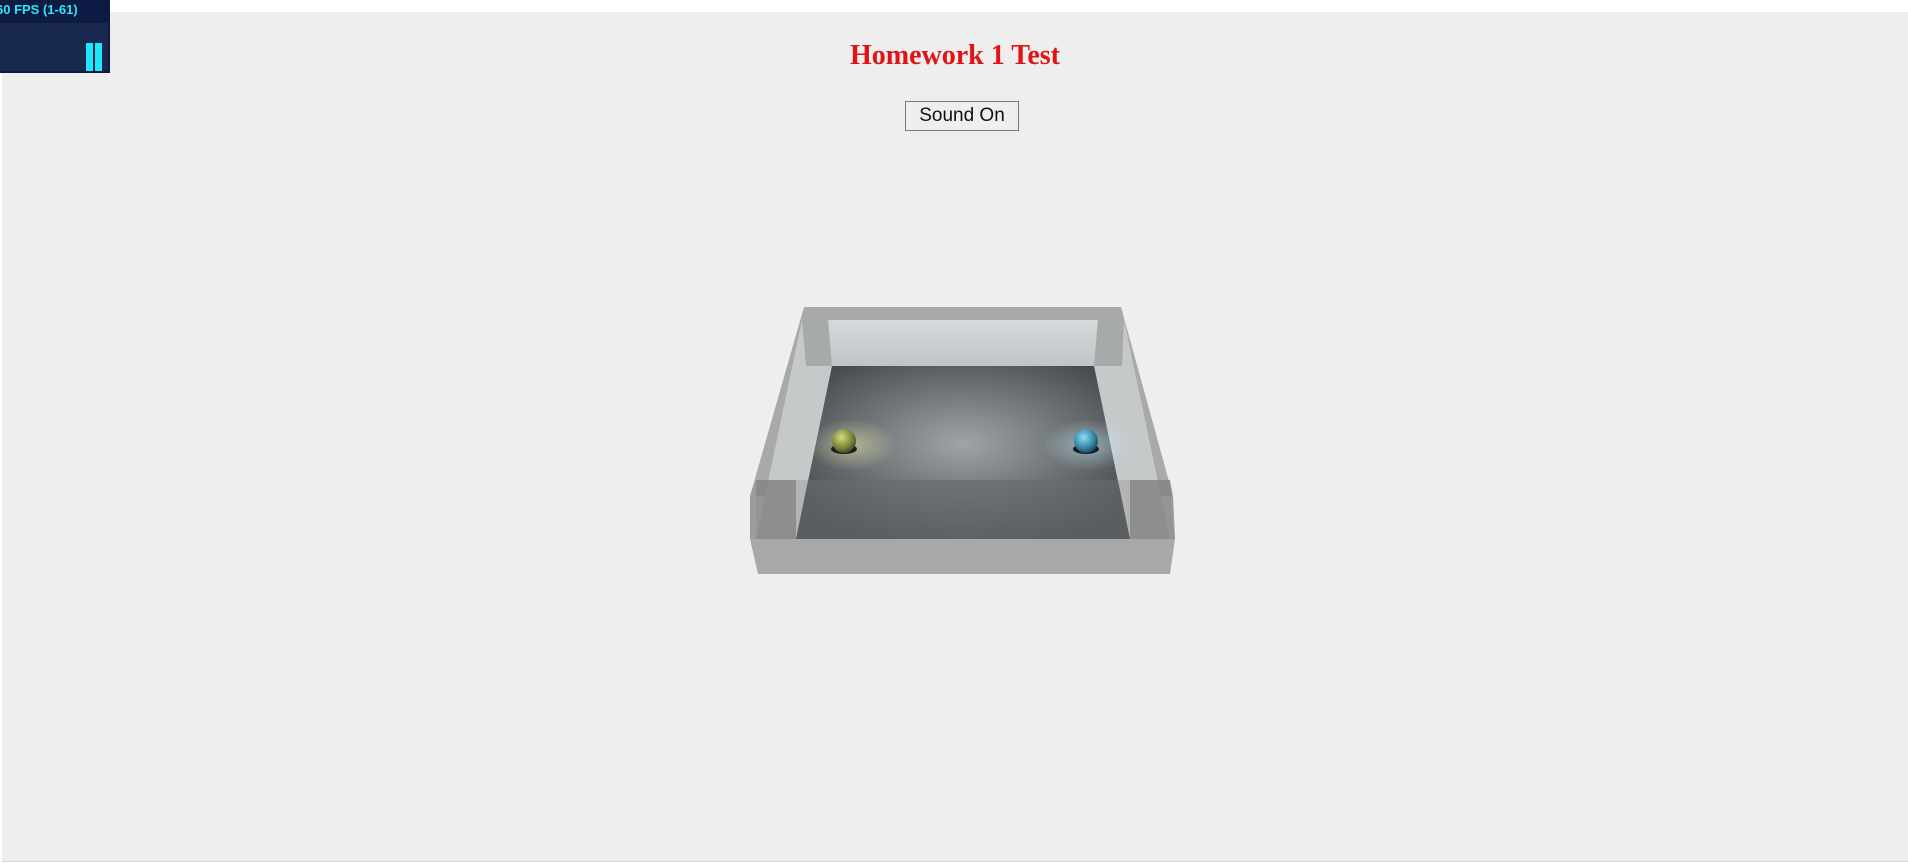 This screenshot has height=863, width=1908. What do you see at coordinates (39, 9) in the screenshot?
I see `fps-readout: 60 FPS (1-61)` at bounding box center [39, 9].